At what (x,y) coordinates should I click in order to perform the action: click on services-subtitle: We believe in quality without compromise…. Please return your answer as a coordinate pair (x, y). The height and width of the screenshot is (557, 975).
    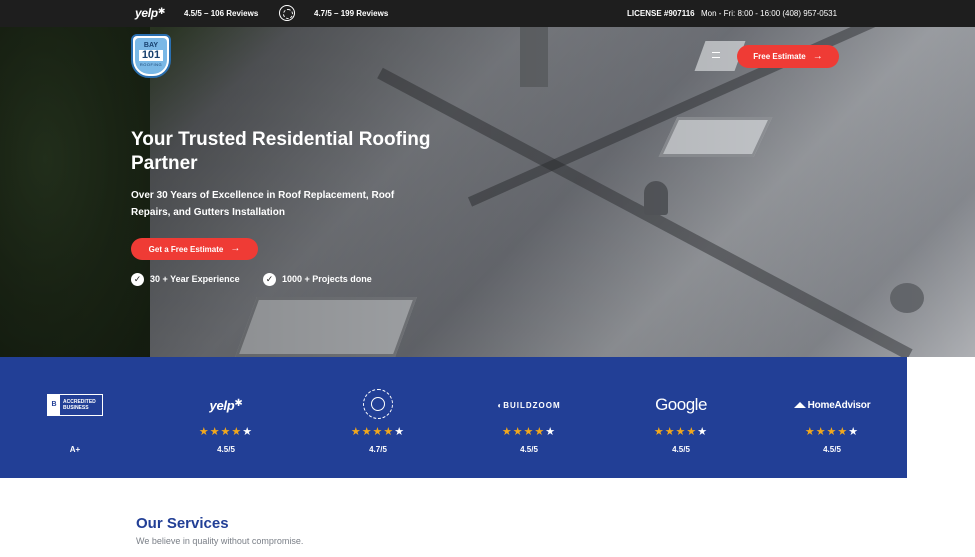
    Looking at the image, I should click on (220, 541).